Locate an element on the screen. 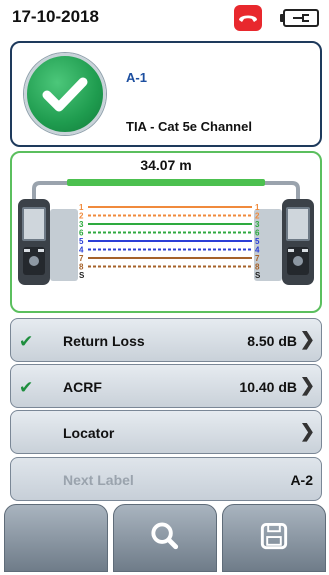 The height and width of the screenshot is (575, 329). pass-check-icon is located at coordinates (65, 94).